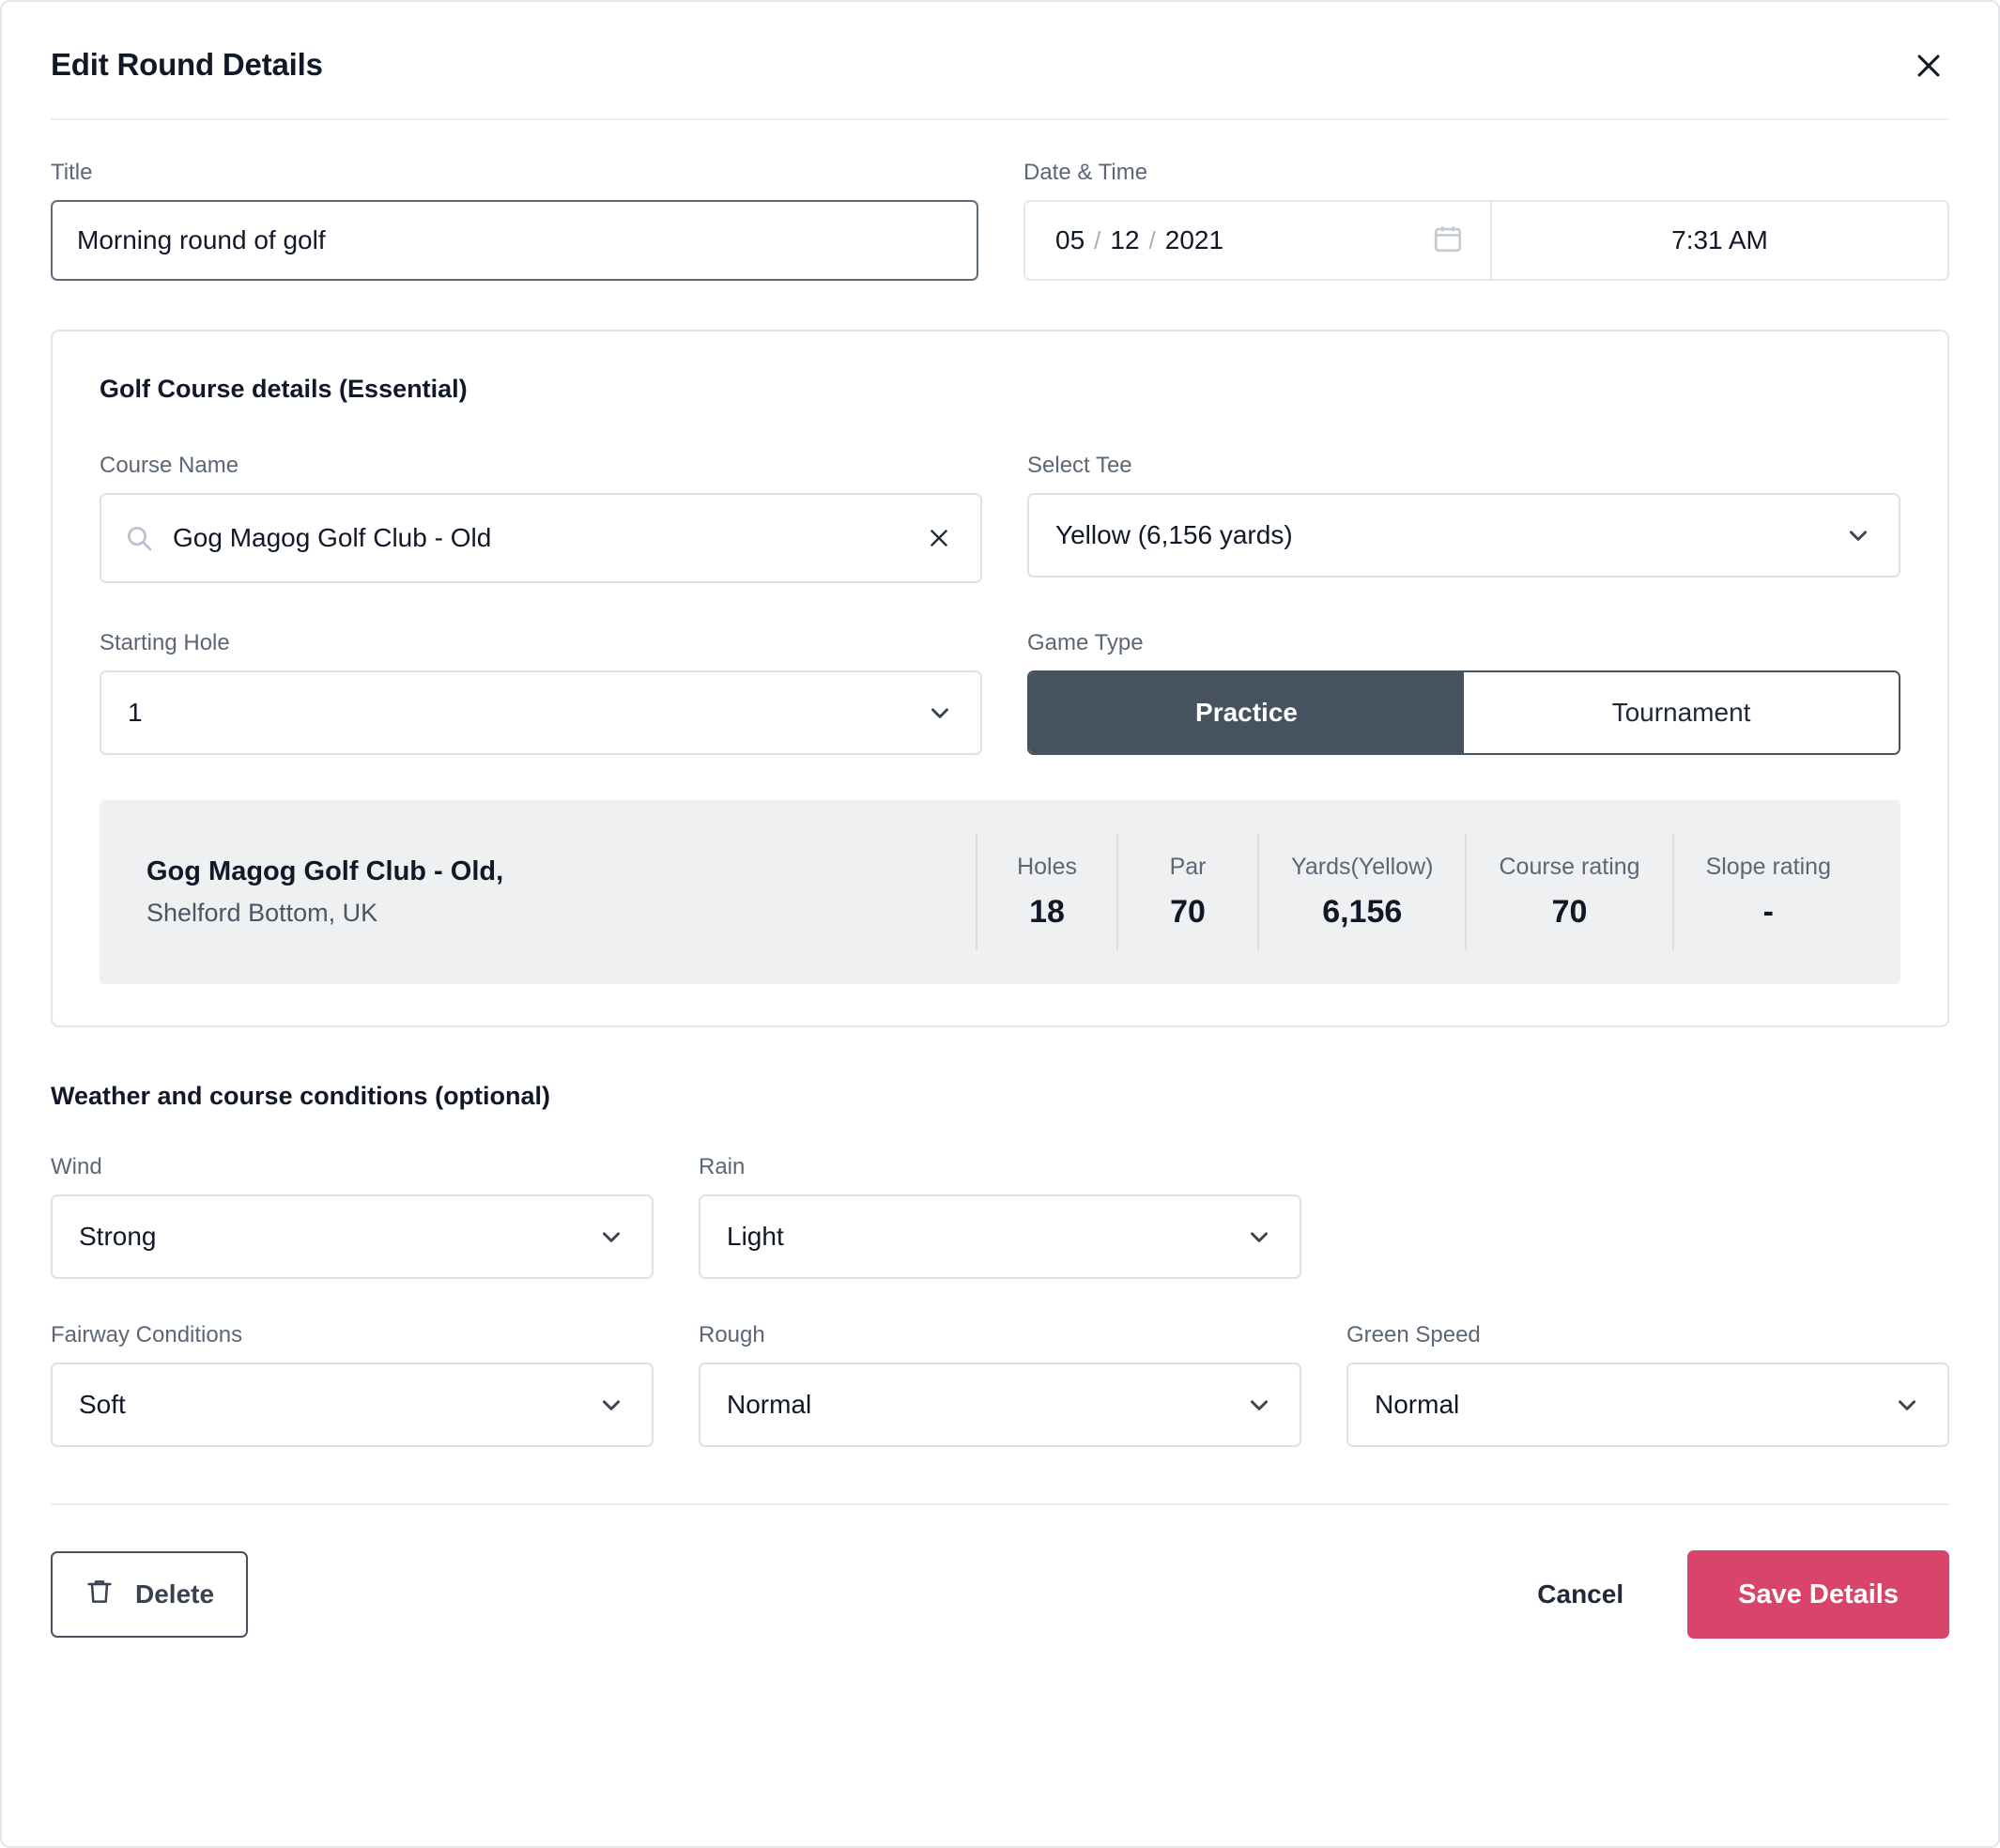 This screenshot has width=2000, height=1848. I want to click on datetime-field-group: Date & Time 05 / 12 / 2021 7:31 AM, so click(1486, 220).